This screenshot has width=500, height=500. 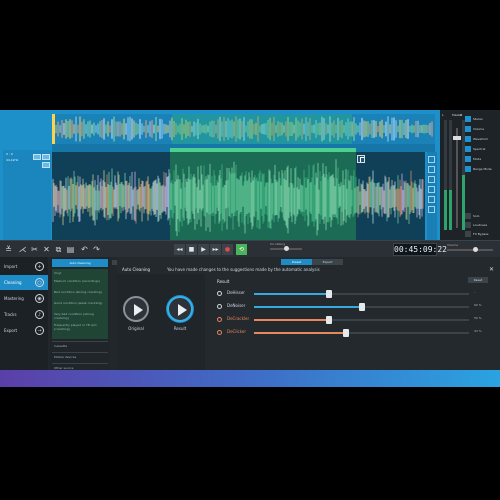 I want to click on cut-icon: ✂, so click(x=34, y=249).